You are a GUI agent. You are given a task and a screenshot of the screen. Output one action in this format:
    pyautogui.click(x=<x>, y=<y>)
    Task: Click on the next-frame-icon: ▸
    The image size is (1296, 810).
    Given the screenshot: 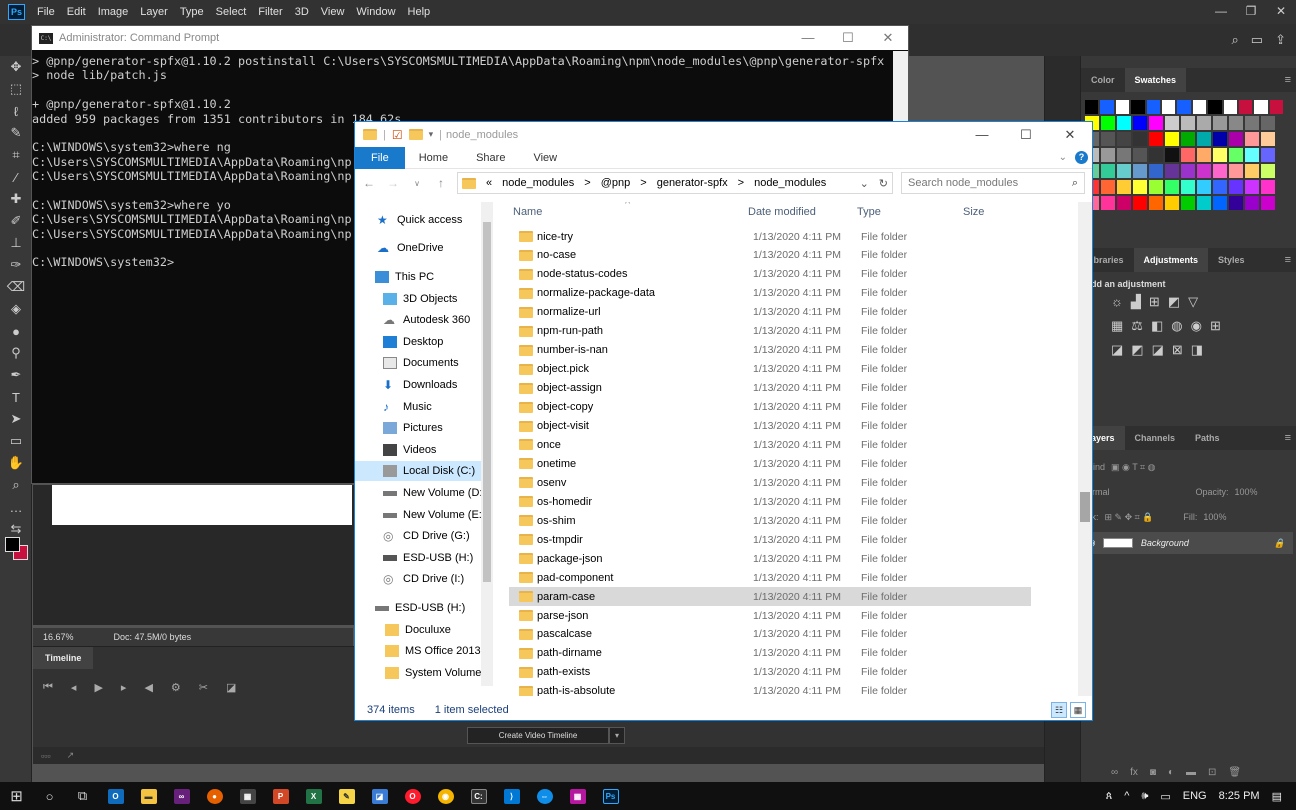 What is the action you would take?
    pyautogui.click(x=124, y=687)
    